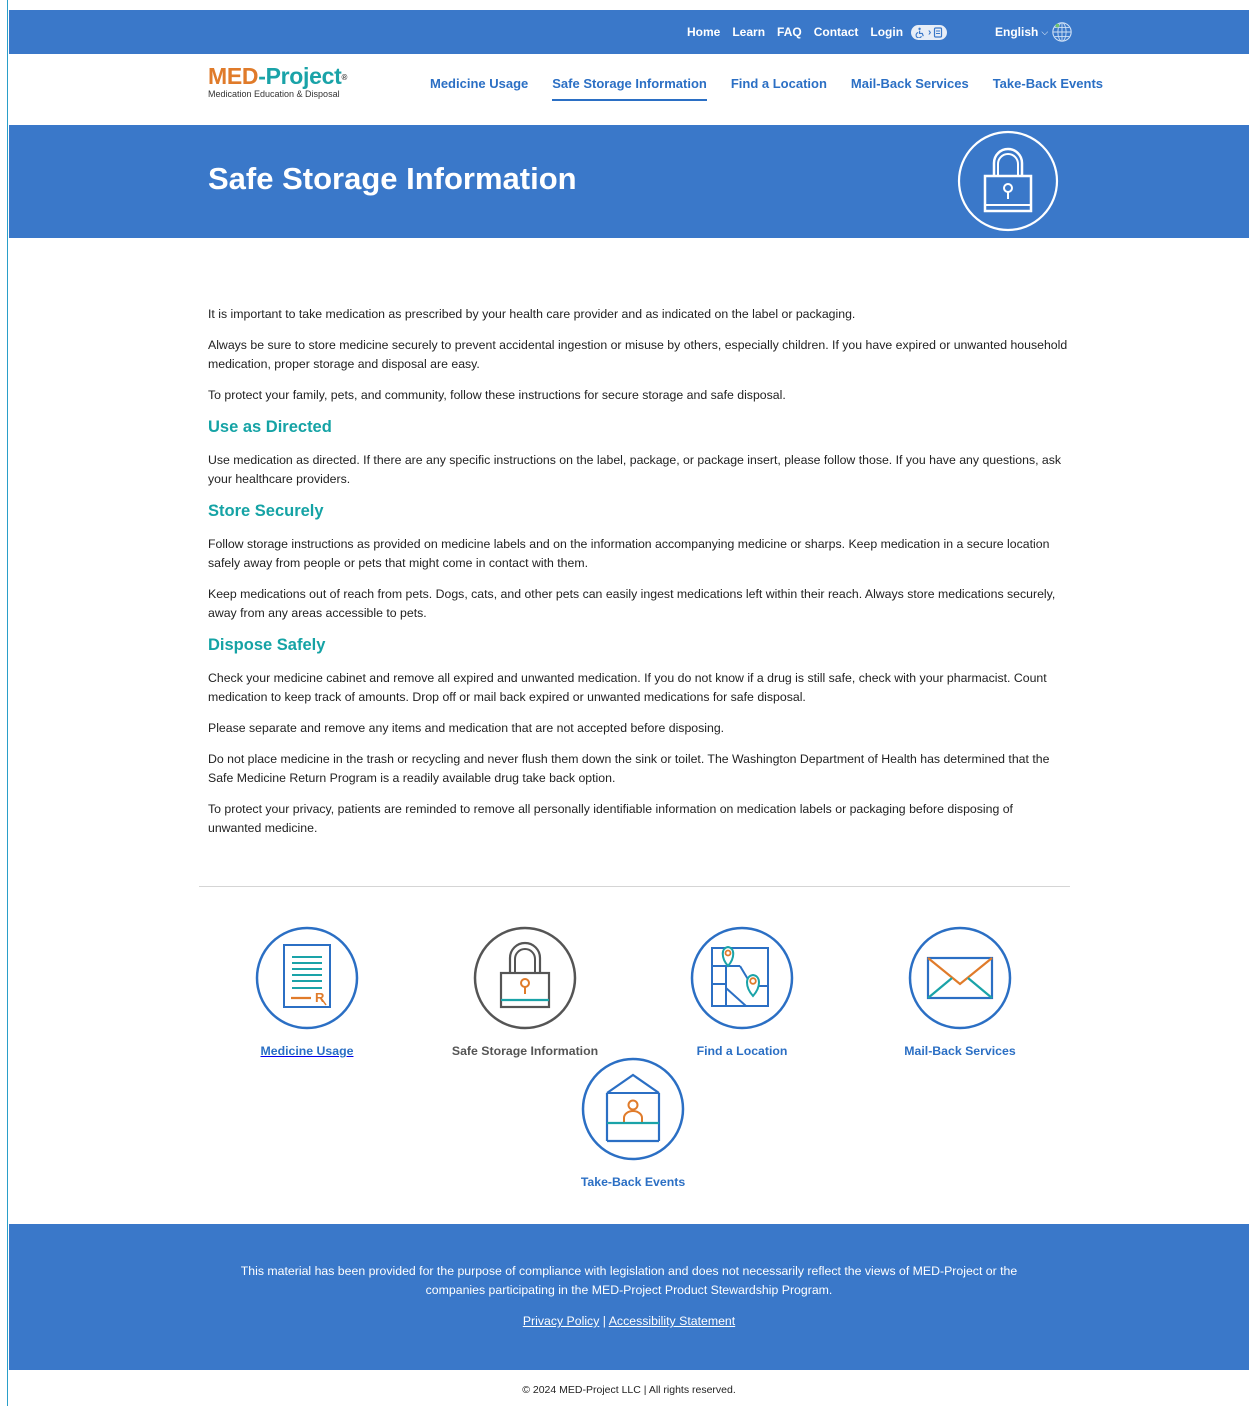 The height and width of the screenshot is (1406, 1249). Describe the element at coordinates (629, 32) in the screenshot. I see `utility-bar: Home Learn FAQ Contact Login › English ⌵` at that location.